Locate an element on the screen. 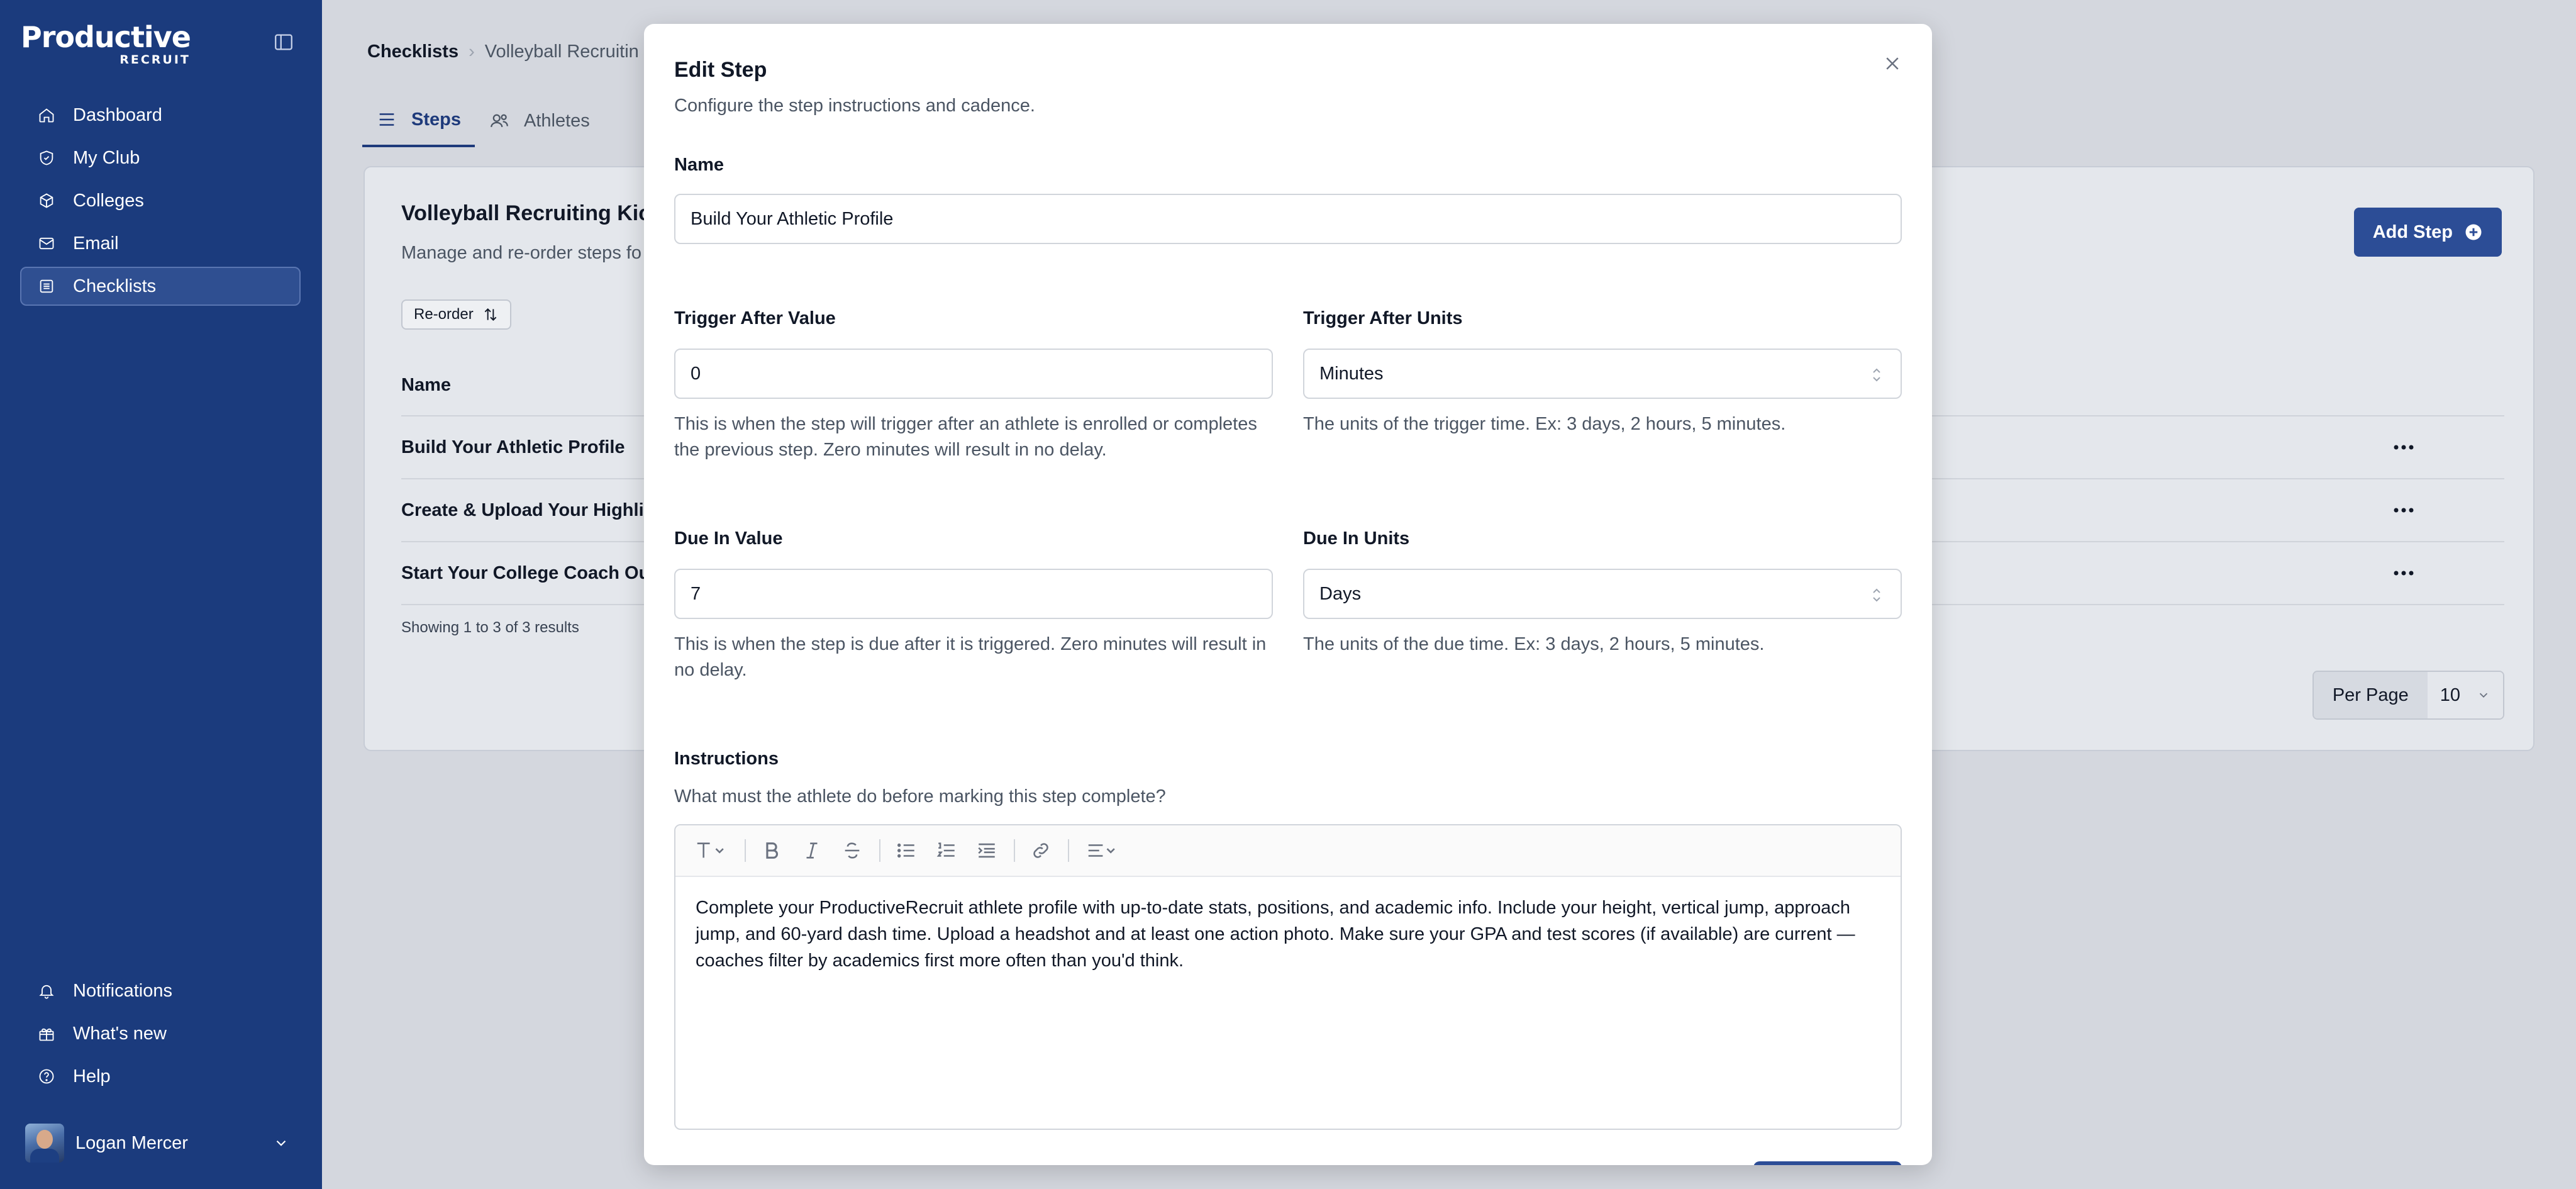  link-button is located at coordinates (1041, 850).